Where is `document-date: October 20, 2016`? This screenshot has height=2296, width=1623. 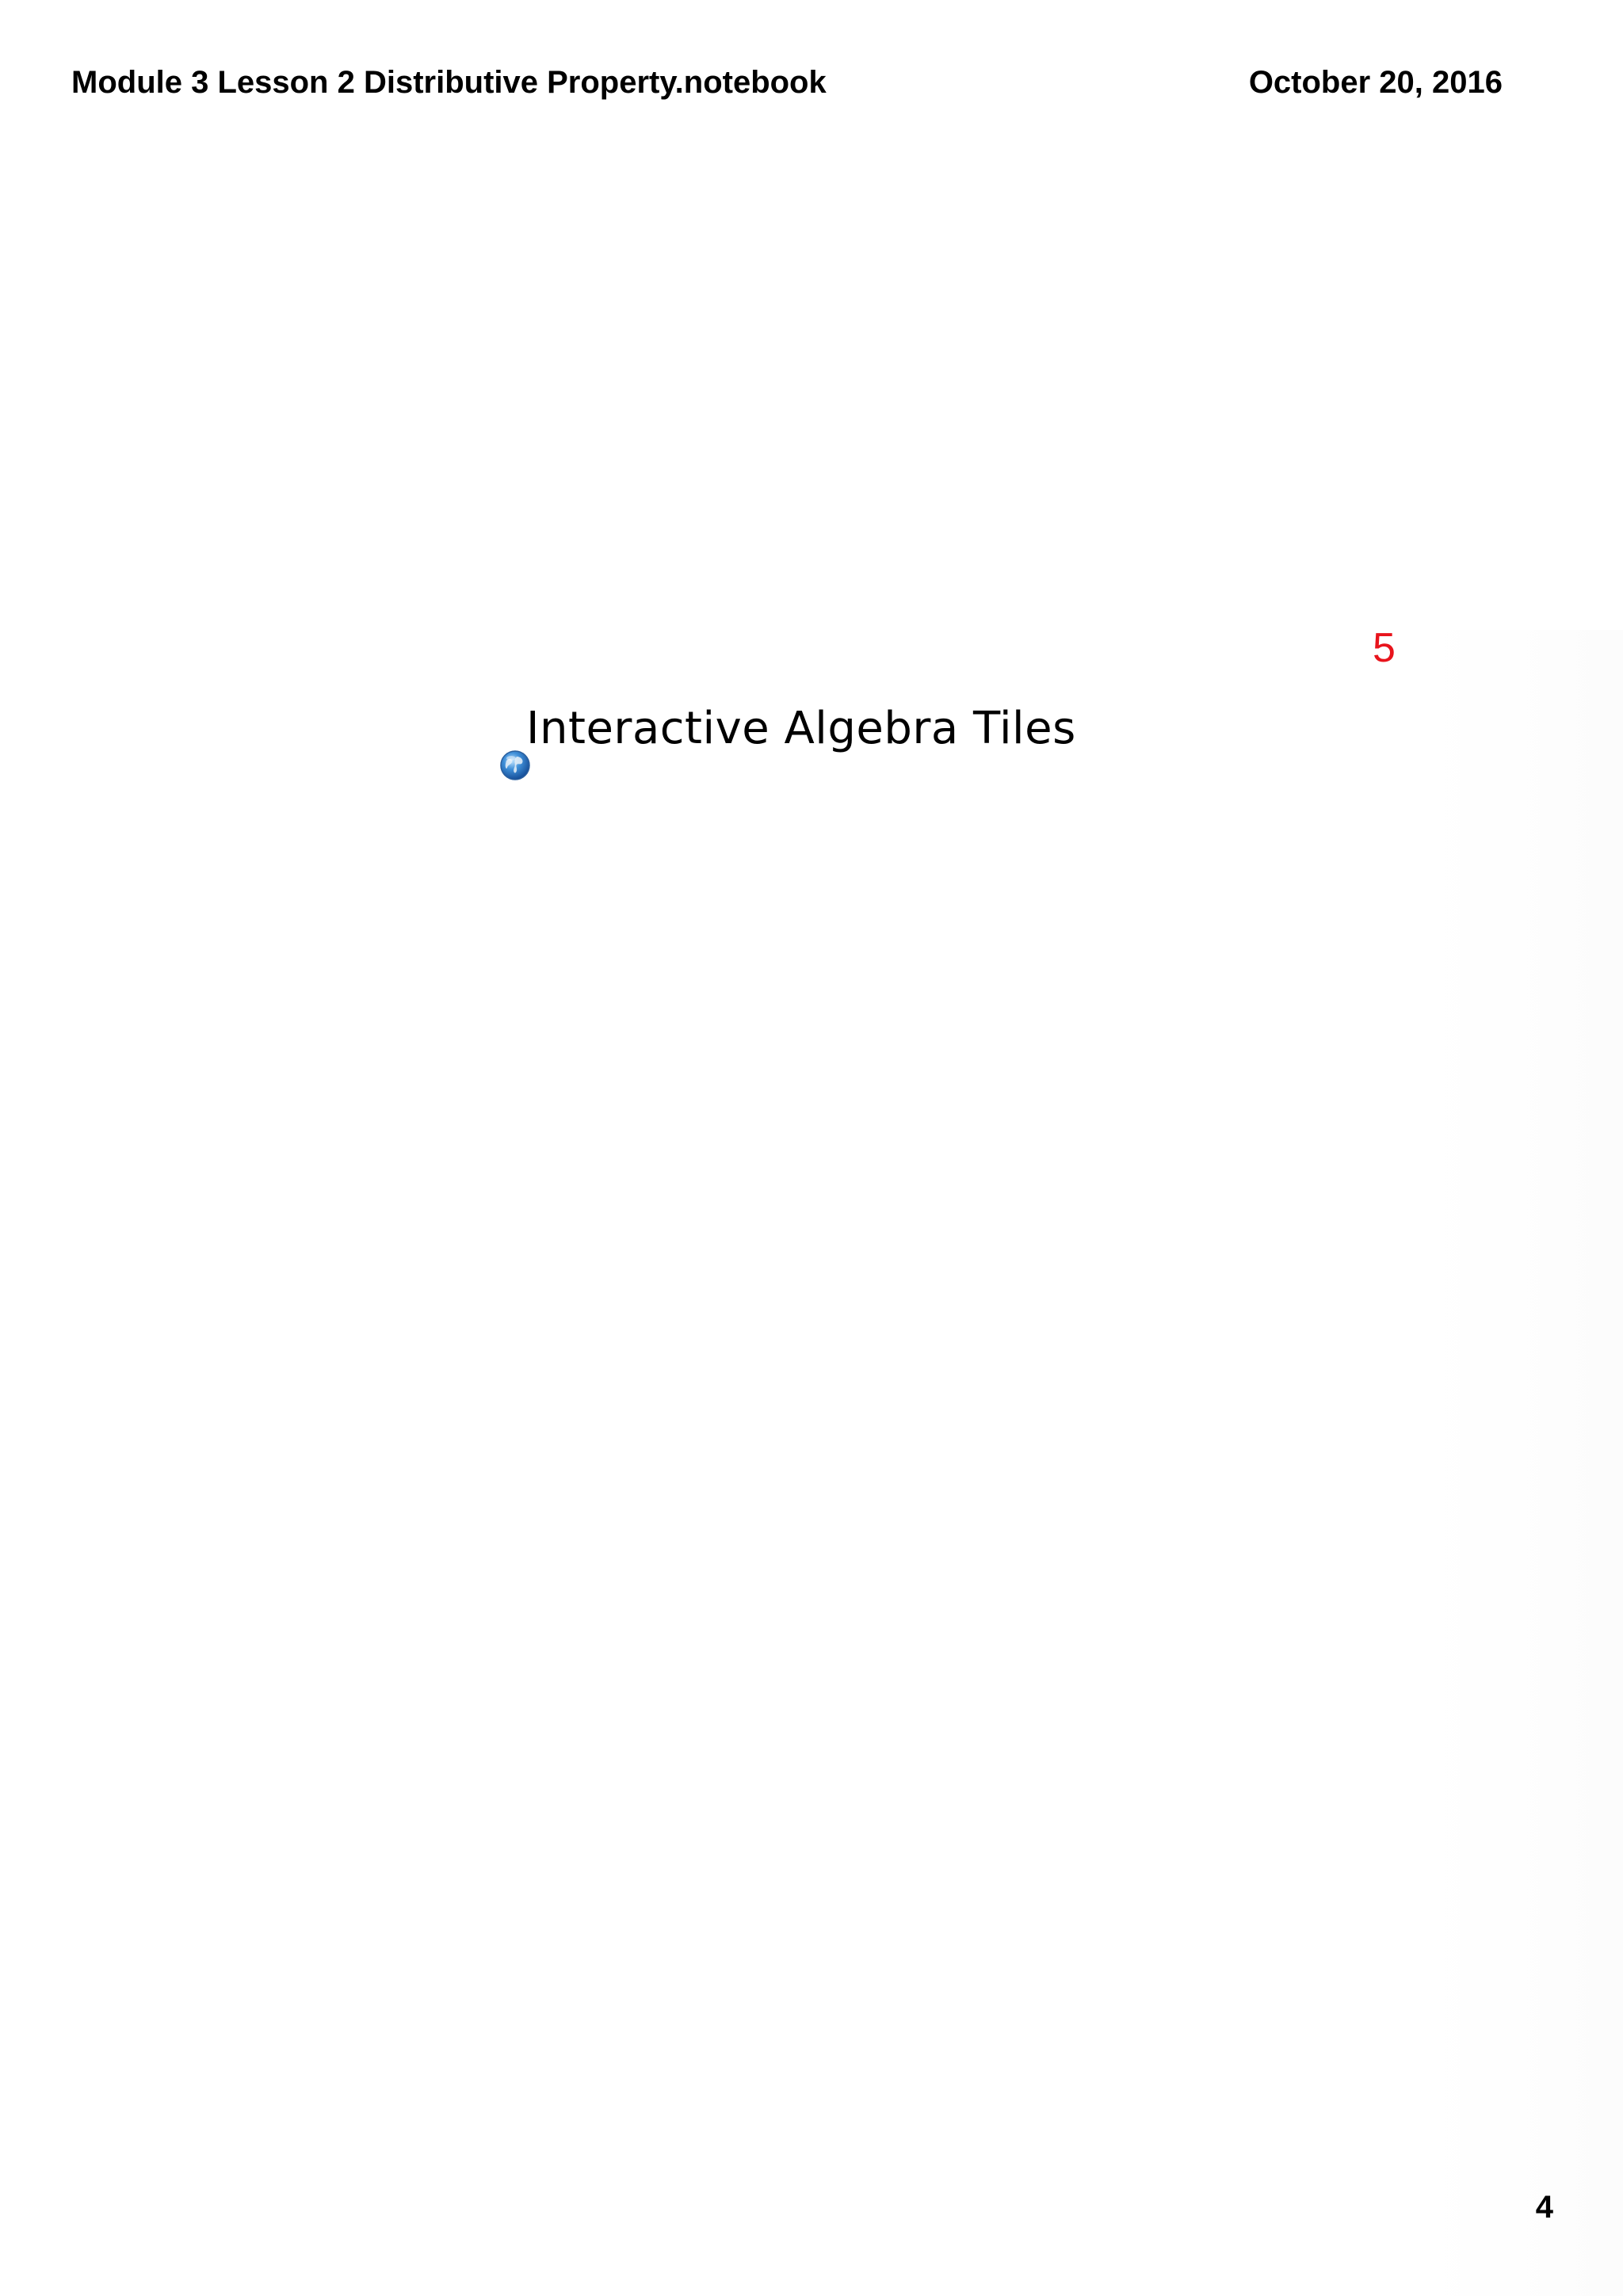 document-date: October 20, 2016 is located at coordinates (1375, 82).